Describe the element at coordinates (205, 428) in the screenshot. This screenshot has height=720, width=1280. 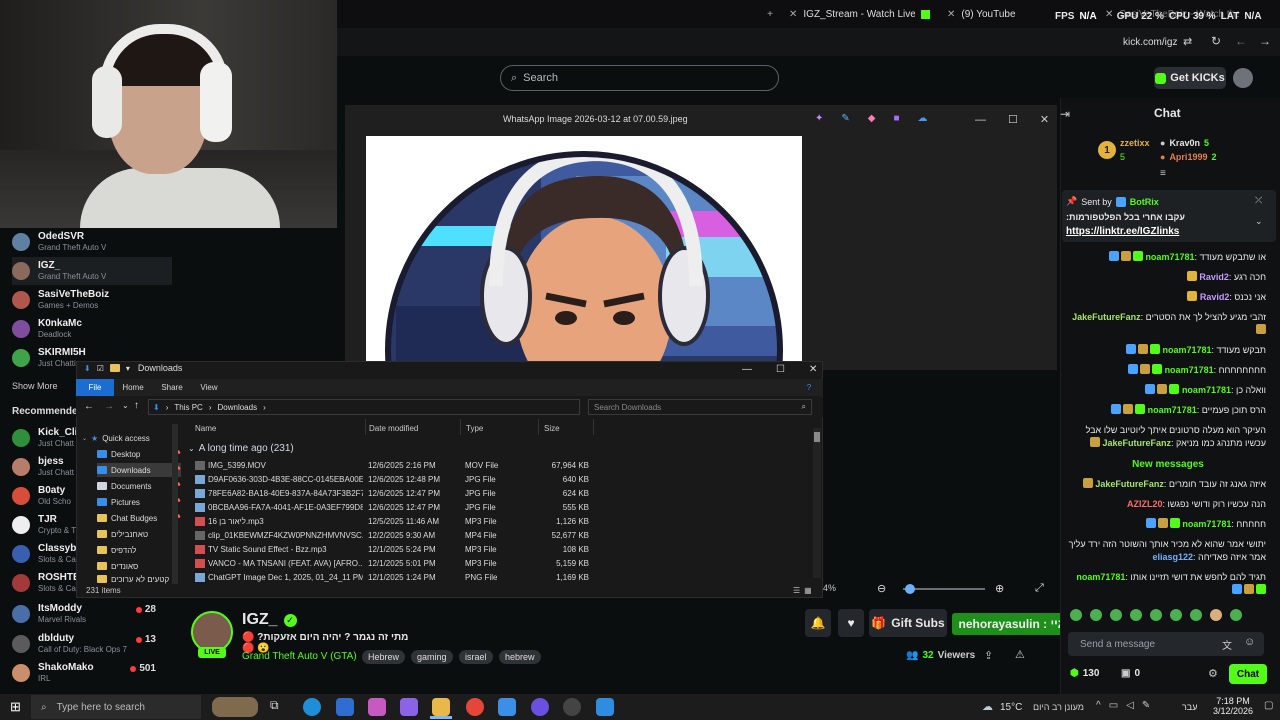
I see `column-name: Name` at that location.